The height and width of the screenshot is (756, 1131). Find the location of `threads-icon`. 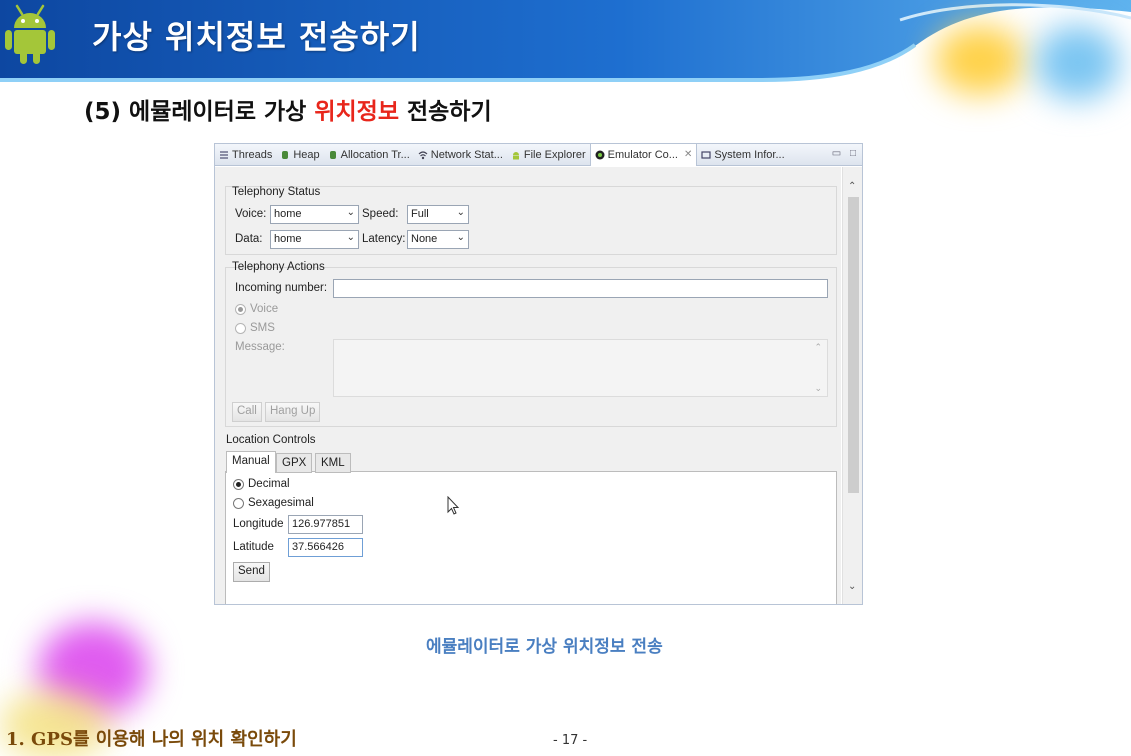

threads-icon is located at coordinates (224, 155).